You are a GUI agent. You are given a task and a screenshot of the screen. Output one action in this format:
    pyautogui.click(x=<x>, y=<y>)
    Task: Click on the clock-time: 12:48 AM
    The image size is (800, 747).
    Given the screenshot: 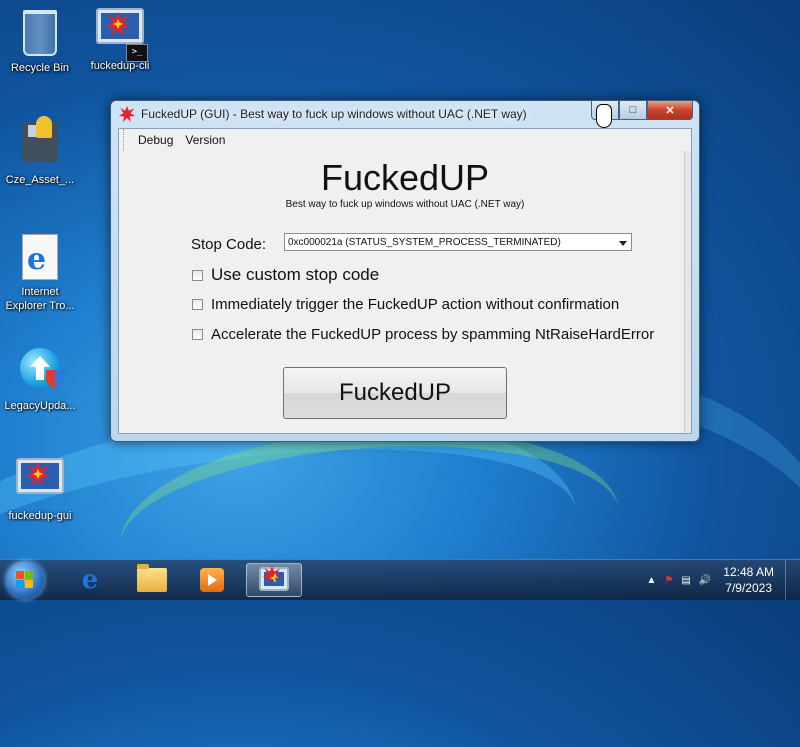 What is the action you would take?
    pyautogui.click(x=748, y=572)
    